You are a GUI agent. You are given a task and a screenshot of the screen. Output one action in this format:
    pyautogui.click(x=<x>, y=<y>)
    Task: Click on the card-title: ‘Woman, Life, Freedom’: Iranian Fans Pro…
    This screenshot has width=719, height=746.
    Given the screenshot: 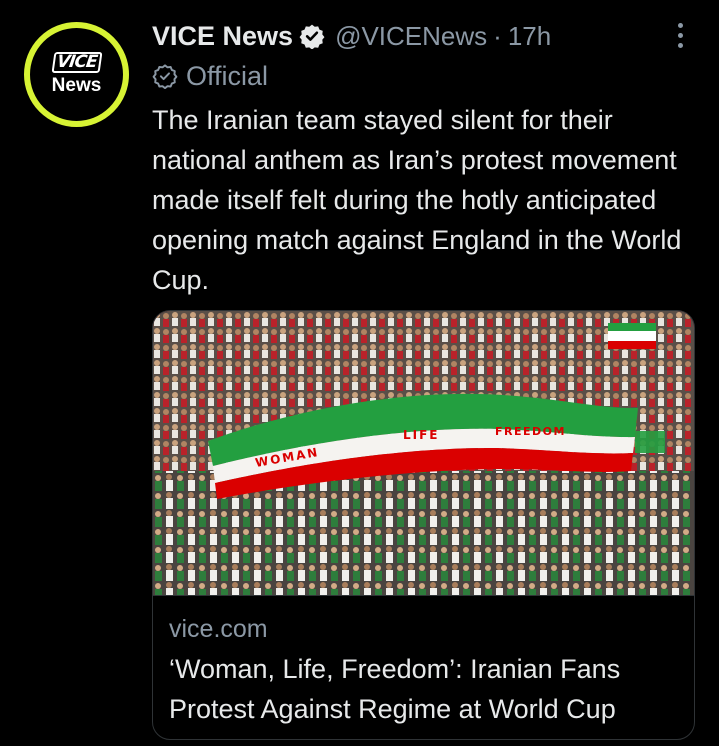 What is the action you would take?
    pyautogui.click(x=395, y=689)
    